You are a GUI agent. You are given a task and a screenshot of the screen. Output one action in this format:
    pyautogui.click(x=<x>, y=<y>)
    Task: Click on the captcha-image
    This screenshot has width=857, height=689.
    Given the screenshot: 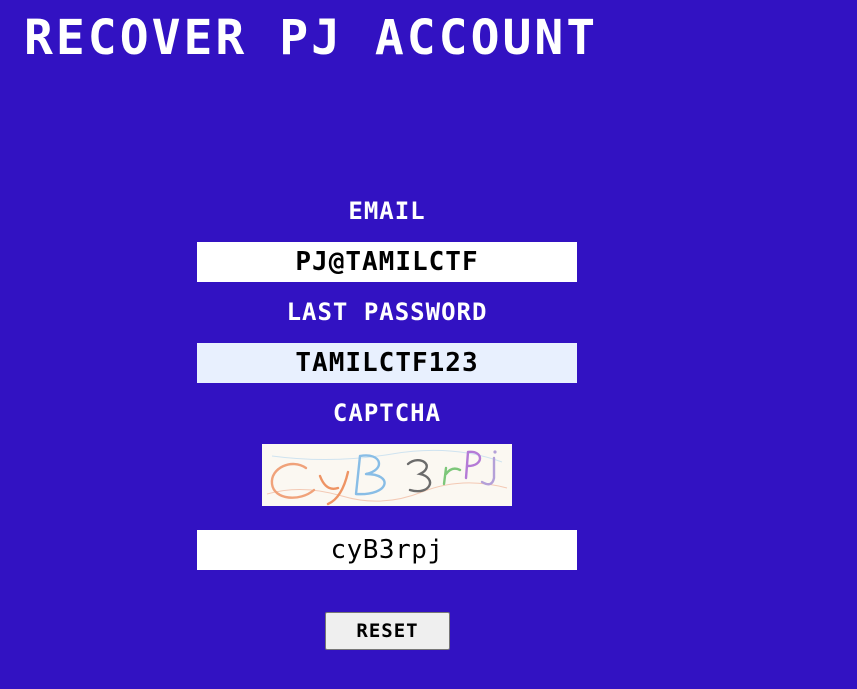 What is the action you would take?
    pyautogui.click(x=387, y=475)
    